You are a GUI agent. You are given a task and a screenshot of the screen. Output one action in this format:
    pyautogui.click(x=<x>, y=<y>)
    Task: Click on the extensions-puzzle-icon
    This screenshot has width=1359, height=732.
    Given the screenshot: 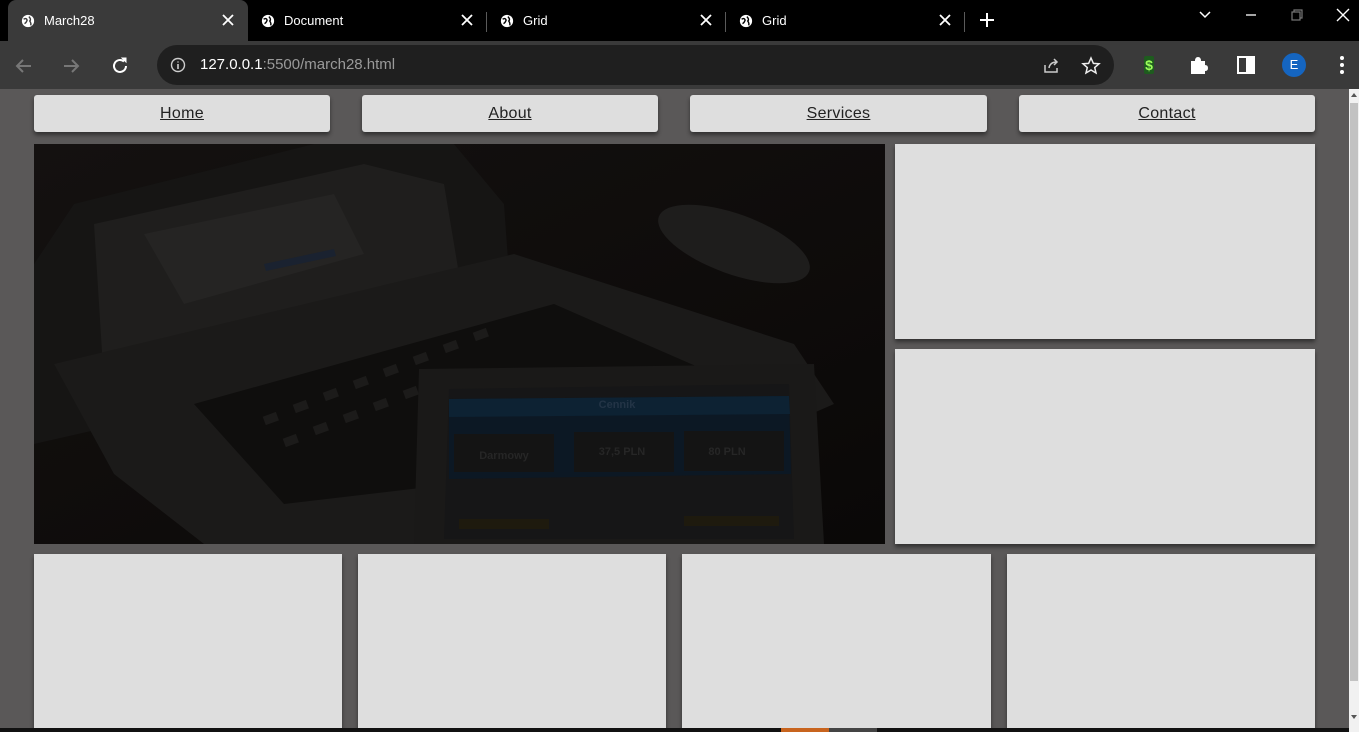 What is the action you would take?
    pyautogui.click(x=1198, y=65)
    